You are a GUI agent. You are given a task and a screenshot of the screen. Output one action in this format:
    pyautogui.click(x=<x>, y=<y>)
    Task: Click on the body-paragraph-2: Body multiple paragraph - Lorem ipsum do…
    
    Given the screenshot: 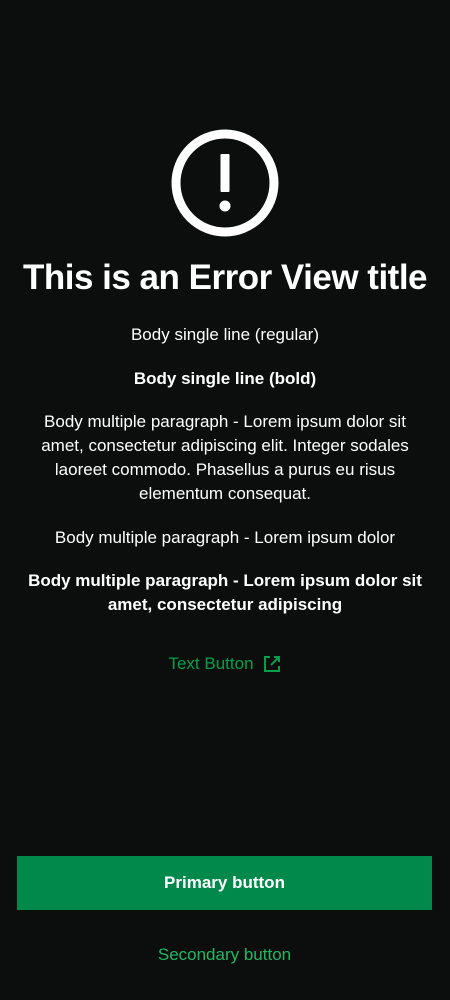 What is the action you would take?
    pyautogui.click(x=225, y=537)
    